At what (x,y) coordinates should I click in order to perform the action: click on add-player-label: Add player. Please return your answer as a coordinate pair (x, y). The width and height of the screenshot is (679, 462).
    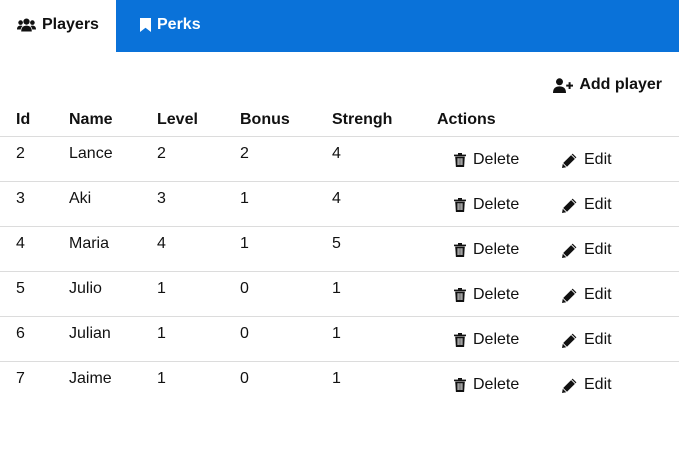
    Looking at the image, I should click on (620, 84).